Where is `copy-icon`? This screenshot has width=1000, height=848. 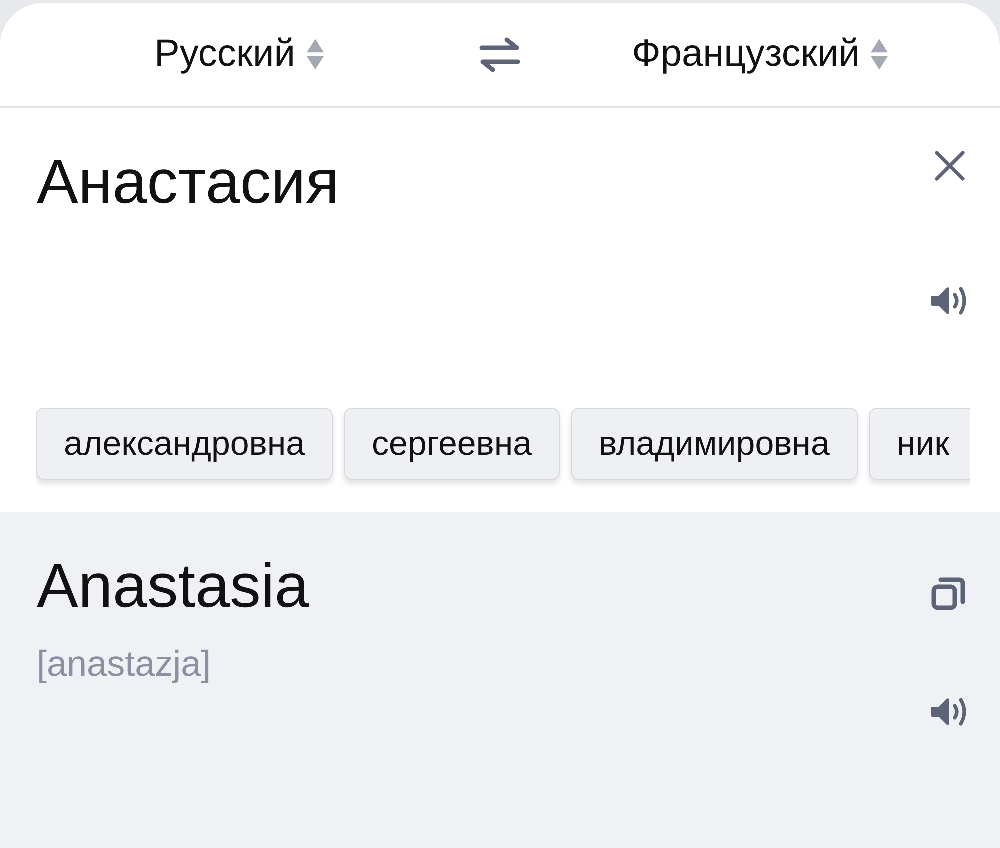
copy-icon is located at coordinates (949, 594).